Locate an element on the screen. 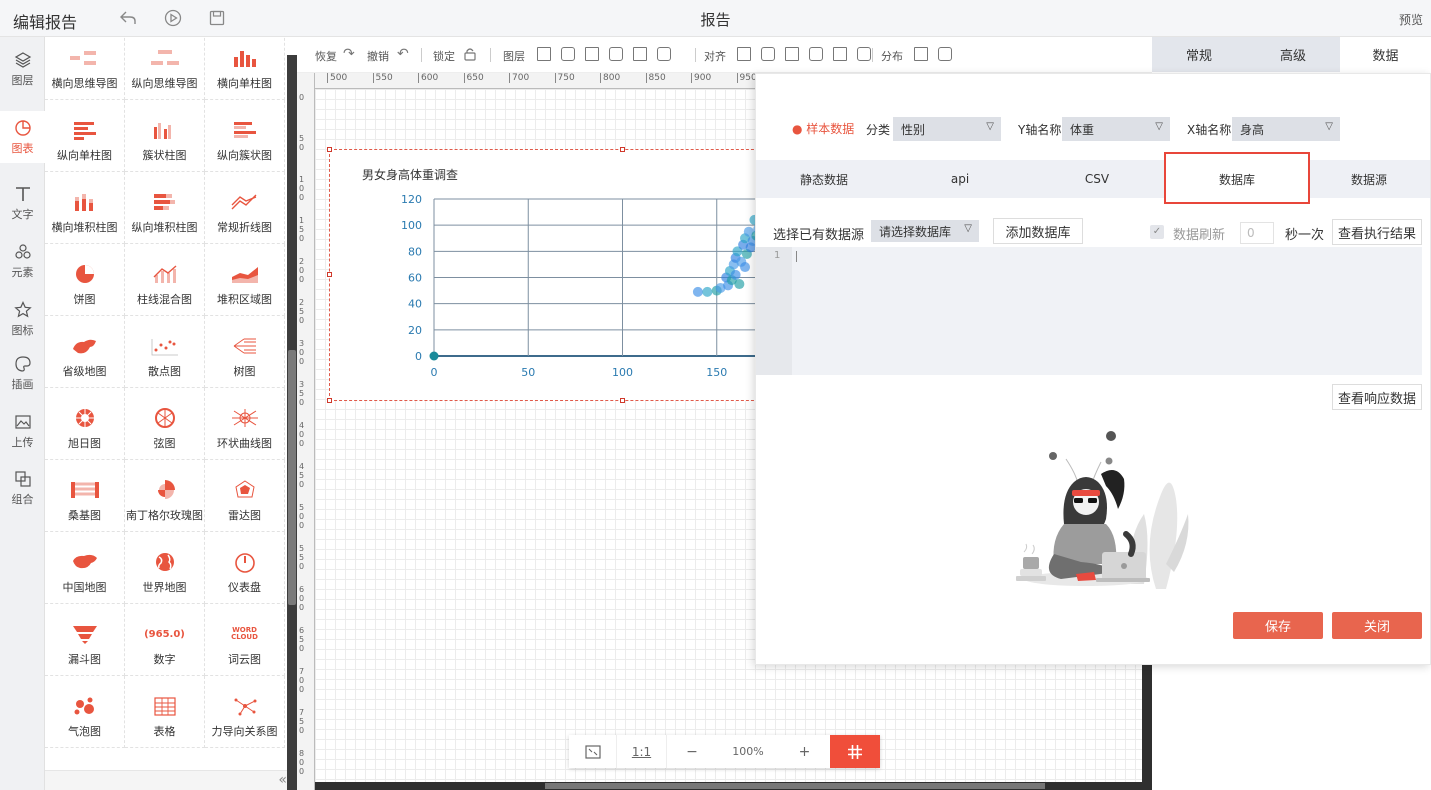 This screenshot has width=1431, height=790. play-icon is located at coordinates (173, 18).